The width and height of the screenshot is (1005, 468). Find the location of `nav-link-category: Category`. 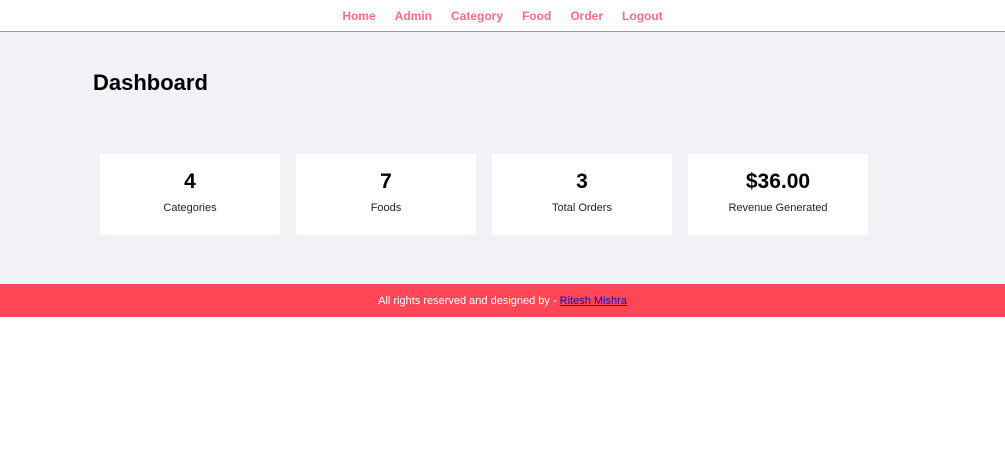

nav-link-category: Category is located at coordinates (477, 16).